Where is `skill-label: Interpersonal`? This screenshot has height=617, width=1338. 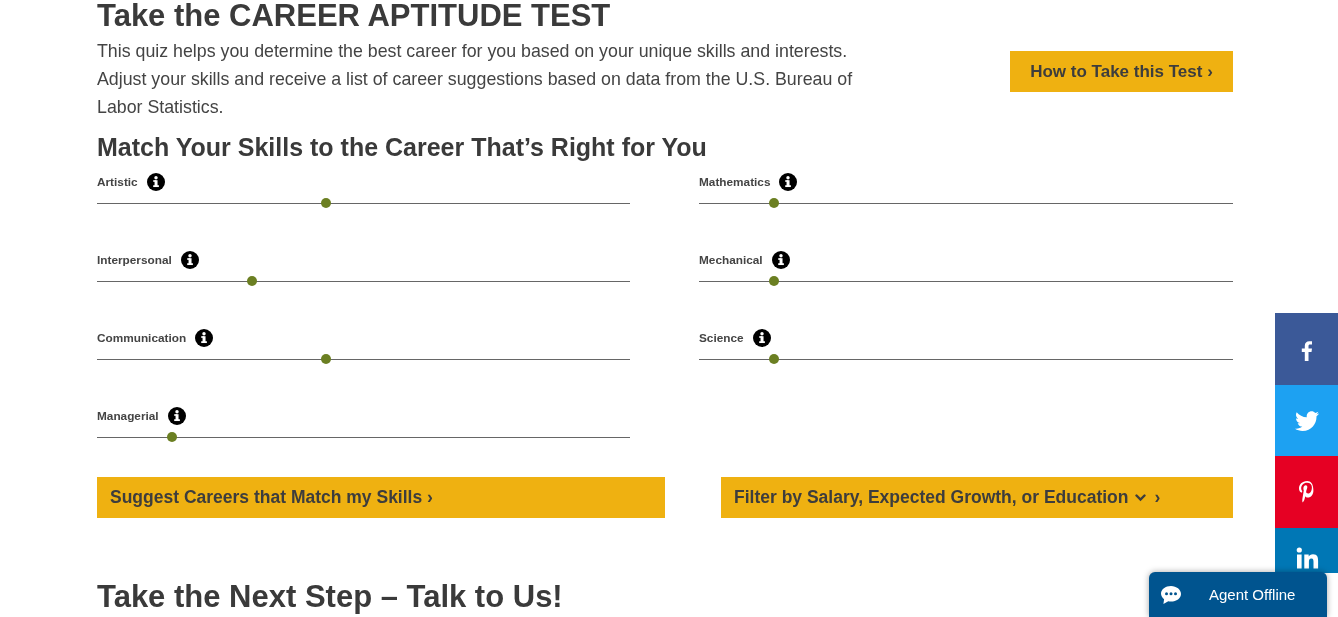 skill-label: Interpersonal is located at coordinates (134, 260).